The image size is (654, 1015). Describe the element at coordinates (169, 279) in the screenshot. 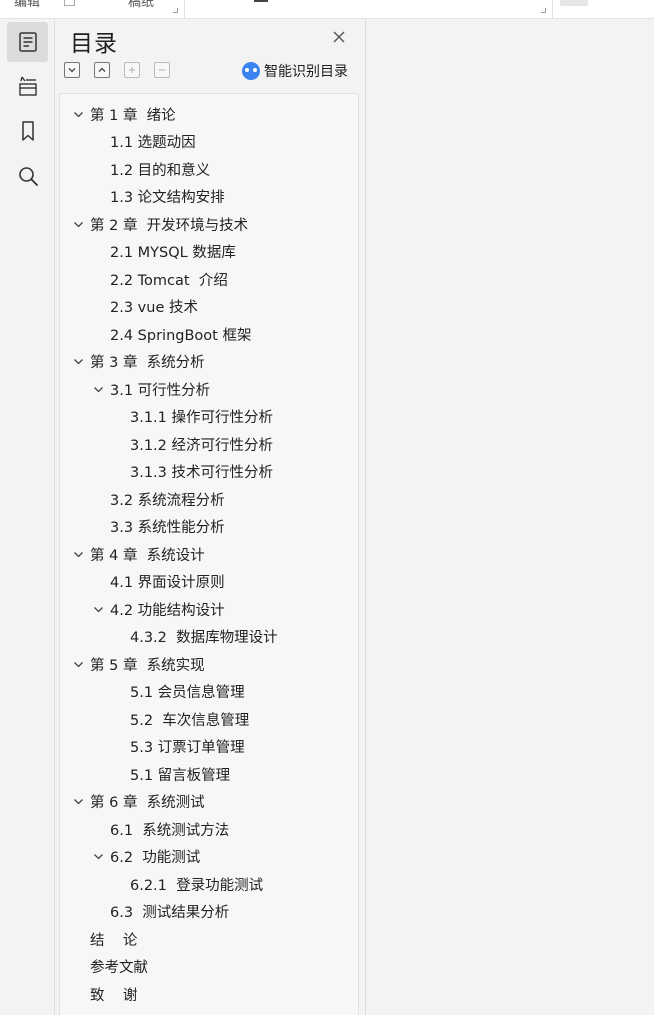

I see `outline-item: 2.2 Tomcat 介绍` at that location.